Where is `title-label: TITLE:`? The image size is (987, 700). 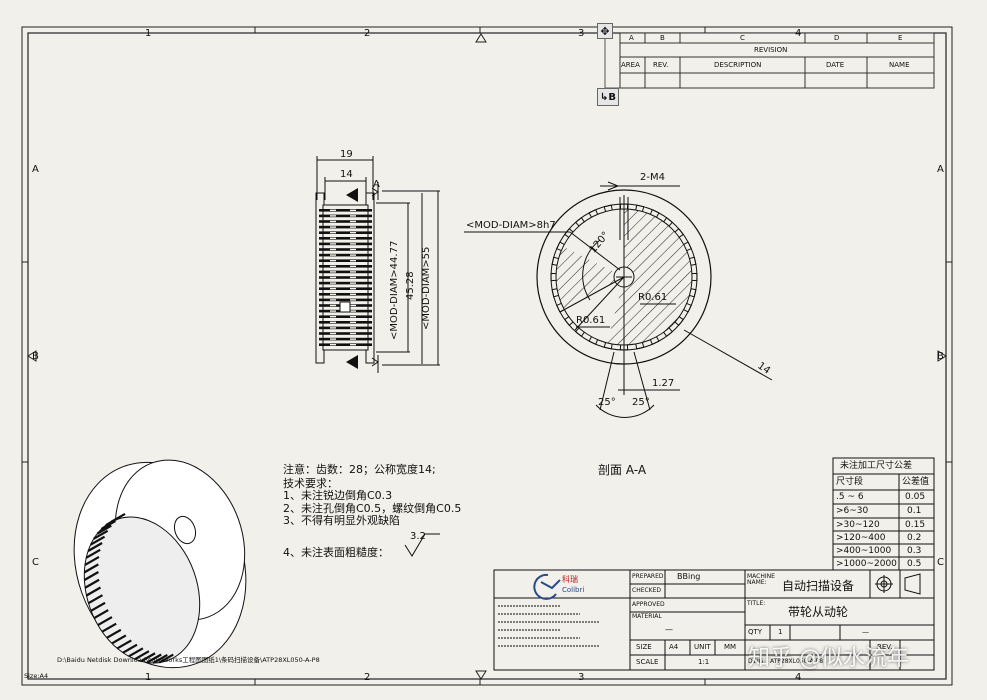
title-label: TITLE: is located at coordinates (756, 603).